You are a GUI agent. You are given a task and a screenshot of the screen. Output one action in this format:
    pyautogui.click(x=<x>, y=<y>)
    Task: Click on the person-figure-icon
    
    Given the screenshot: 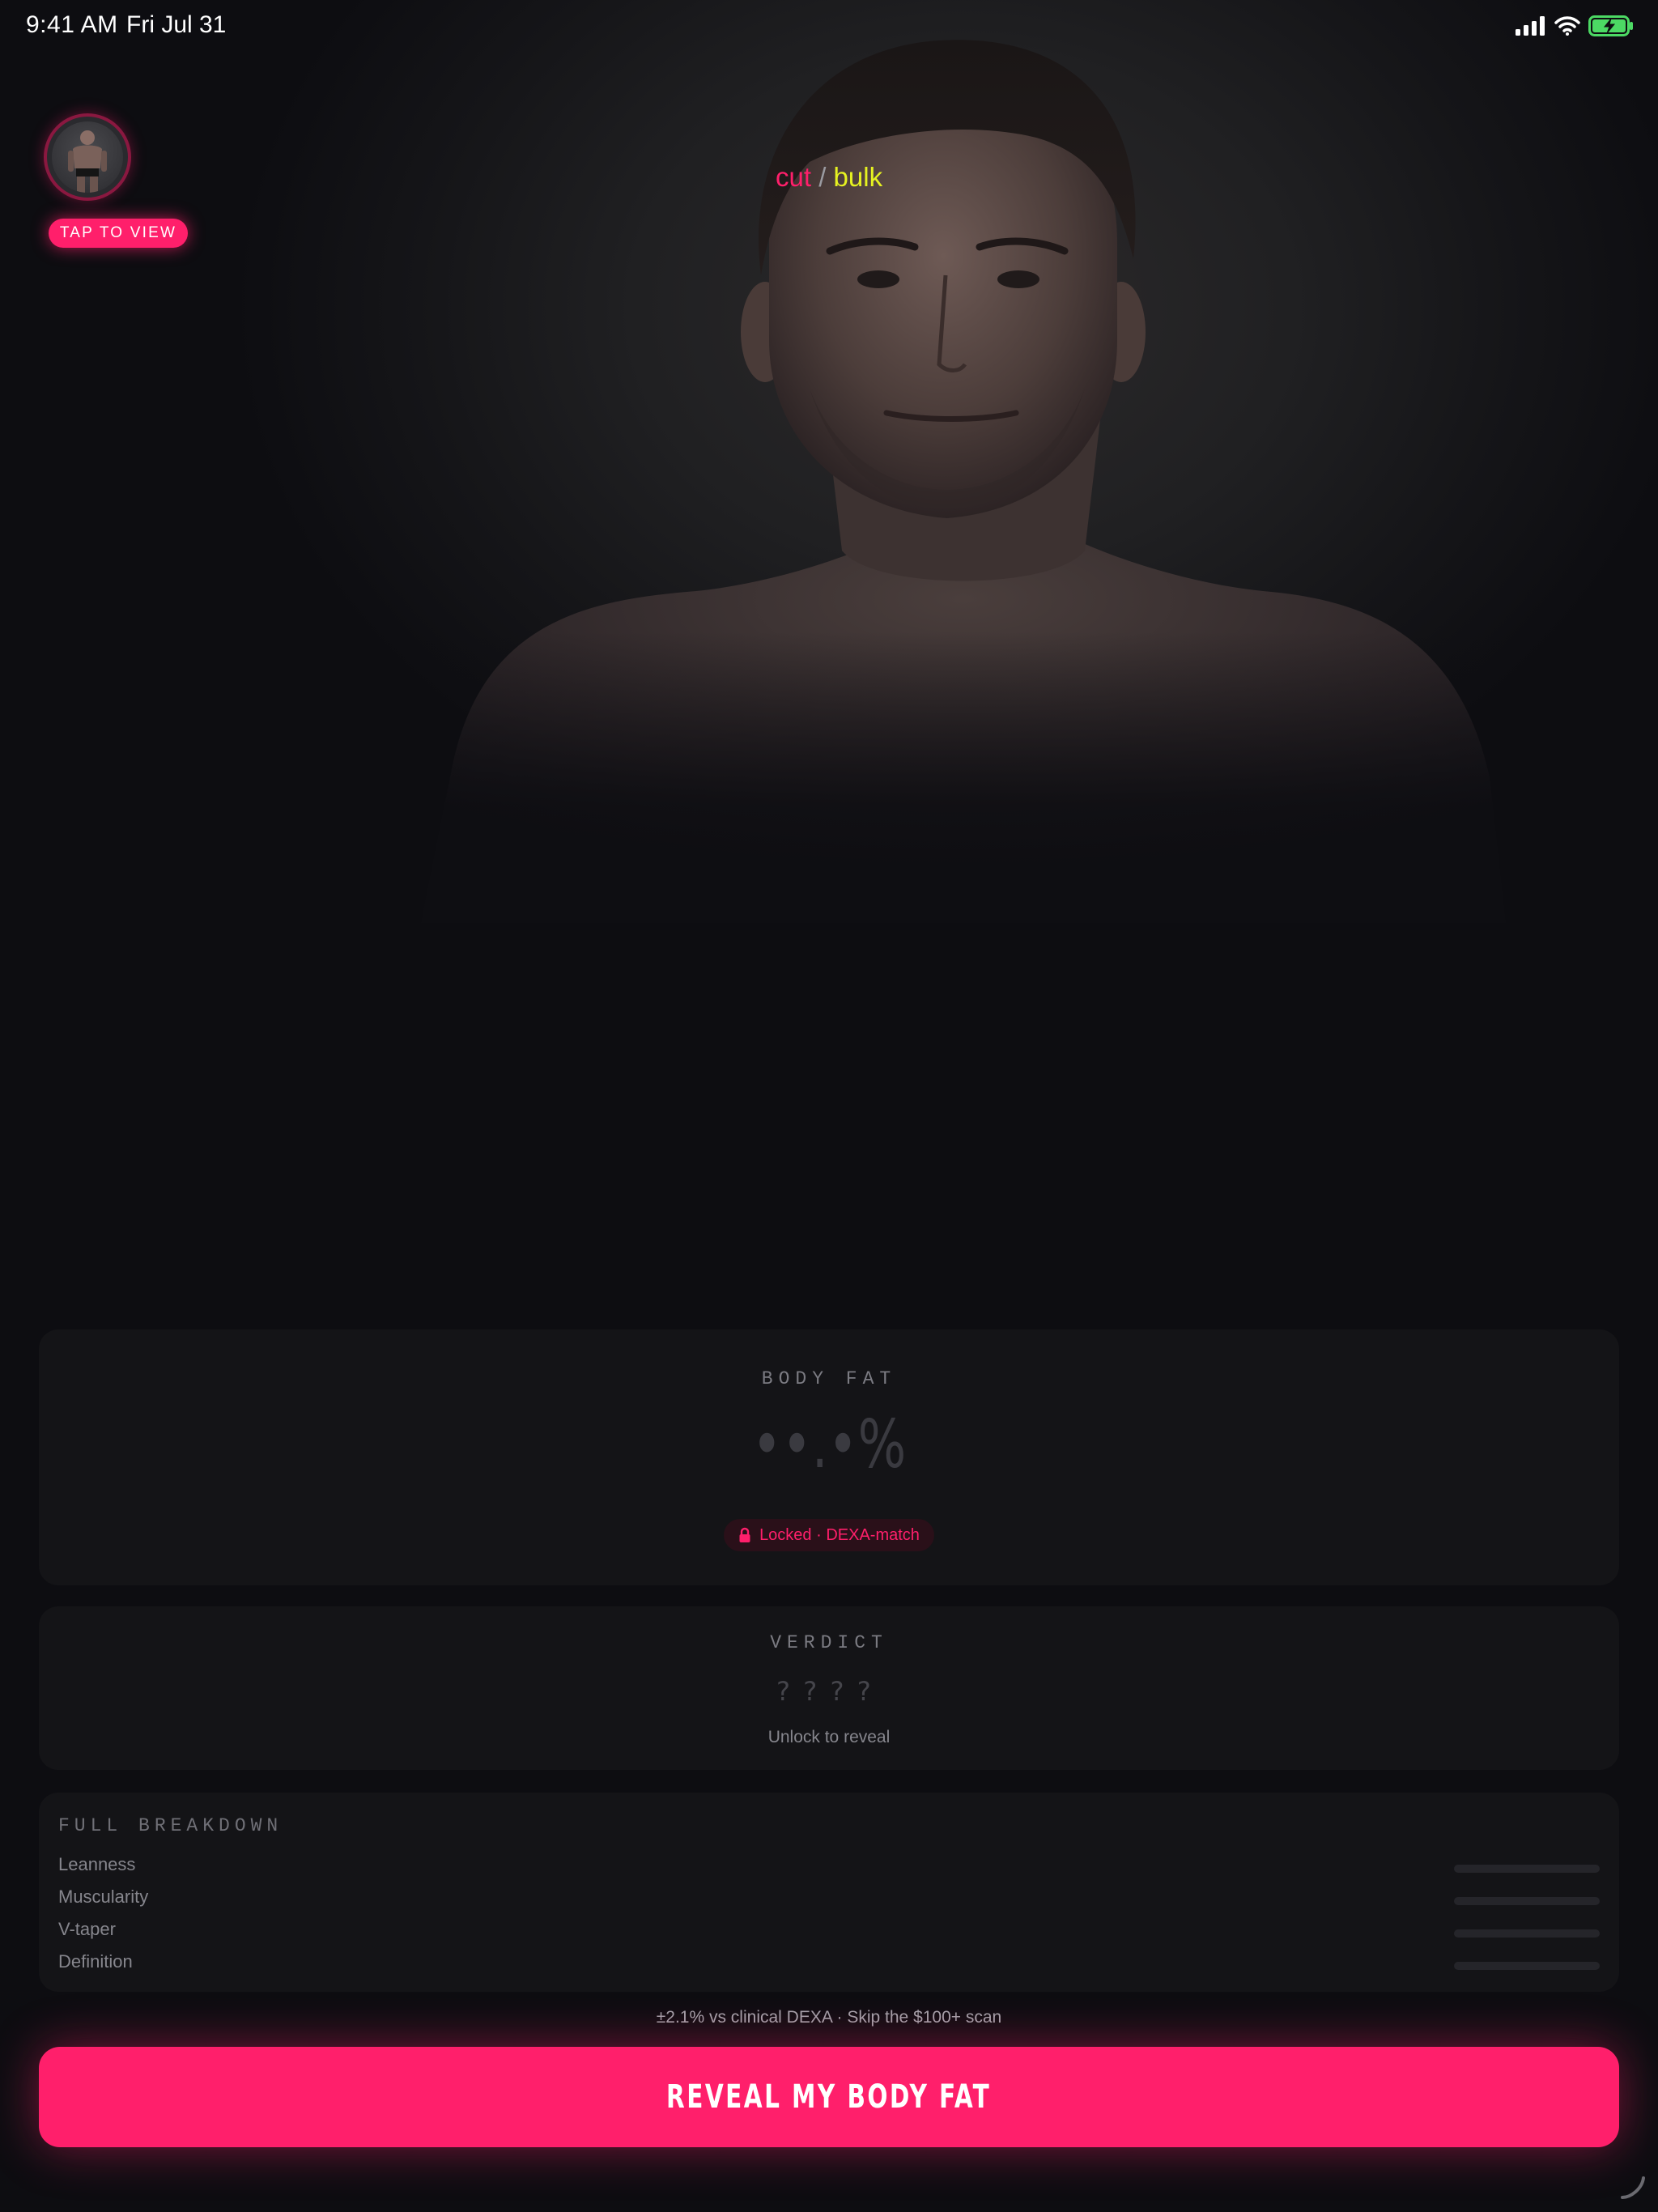 What is the action you would take?
    pyautogui.click(x=87, y=162)
    